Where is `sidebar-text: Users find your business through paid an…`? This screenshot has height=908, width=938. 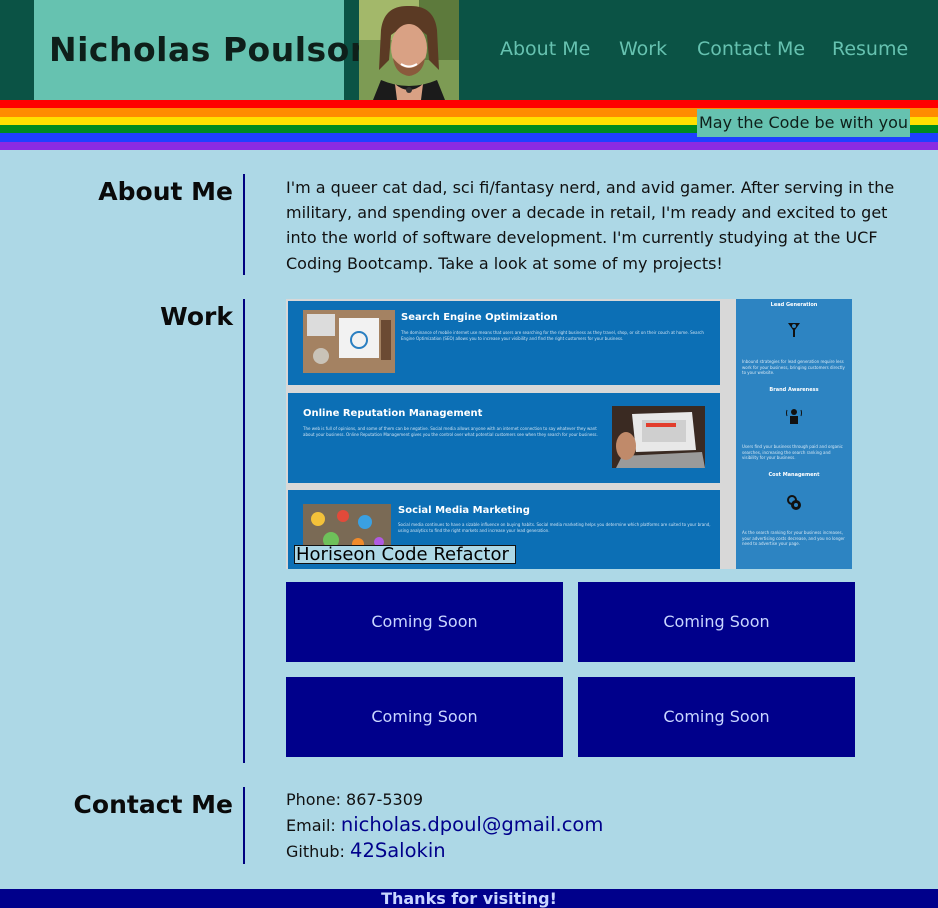 sidebar-text: Users find your business through paid an… is located at coordinates (792, 452).